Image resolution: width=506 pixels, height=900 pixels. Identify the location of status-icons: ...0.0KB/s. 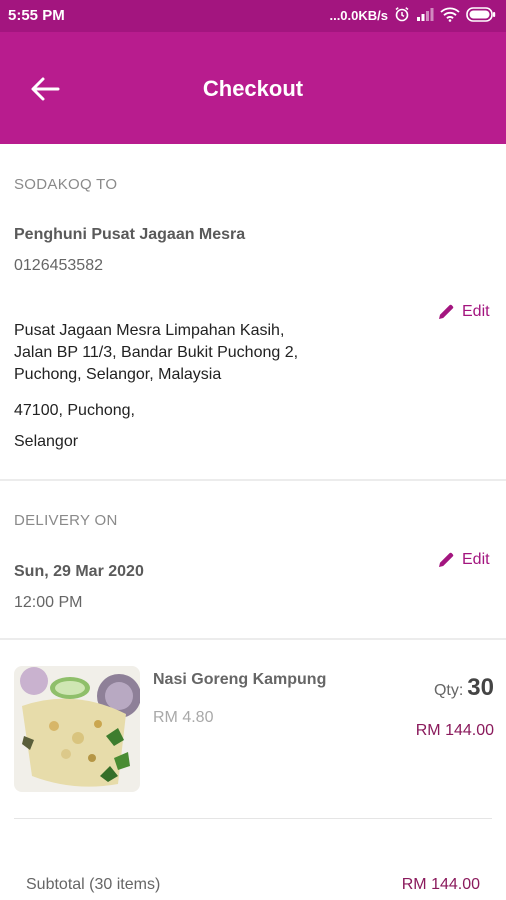
(412, 15).